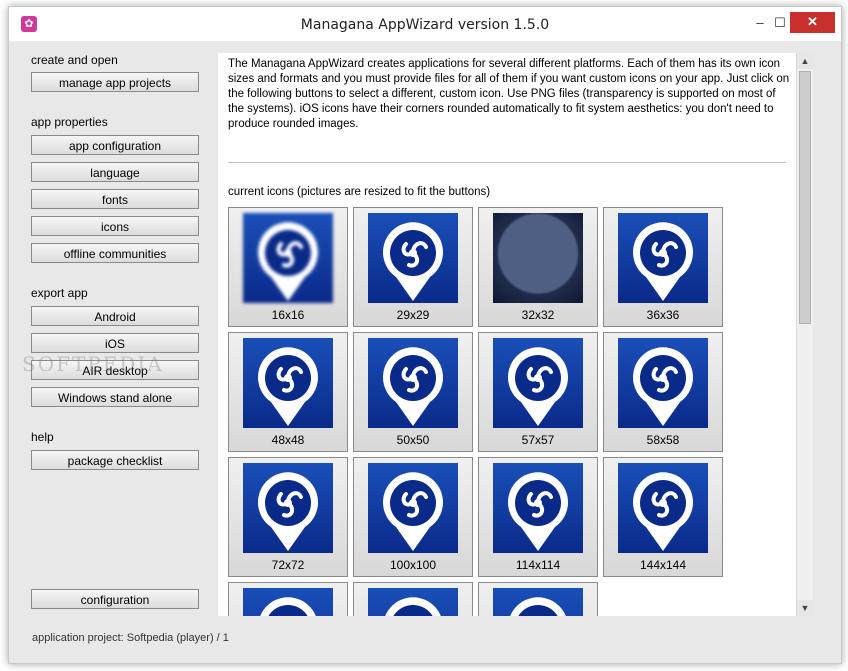 This screenshot has height=671, width=848. What do you see at coordinates (288, 565) in the screenshot?
I see `icon-size-label: 72x72` at bounding box center [288, 565].